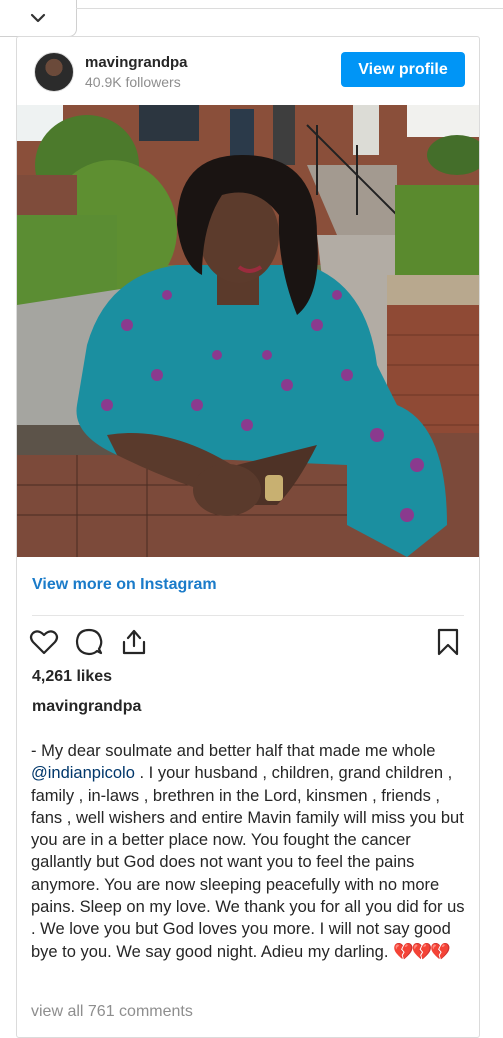 The image size is (503, 1038). What do you see at coordinates (44, 642) in the screenshot?
I see `heart-icon` at bounding box center [44, 642].